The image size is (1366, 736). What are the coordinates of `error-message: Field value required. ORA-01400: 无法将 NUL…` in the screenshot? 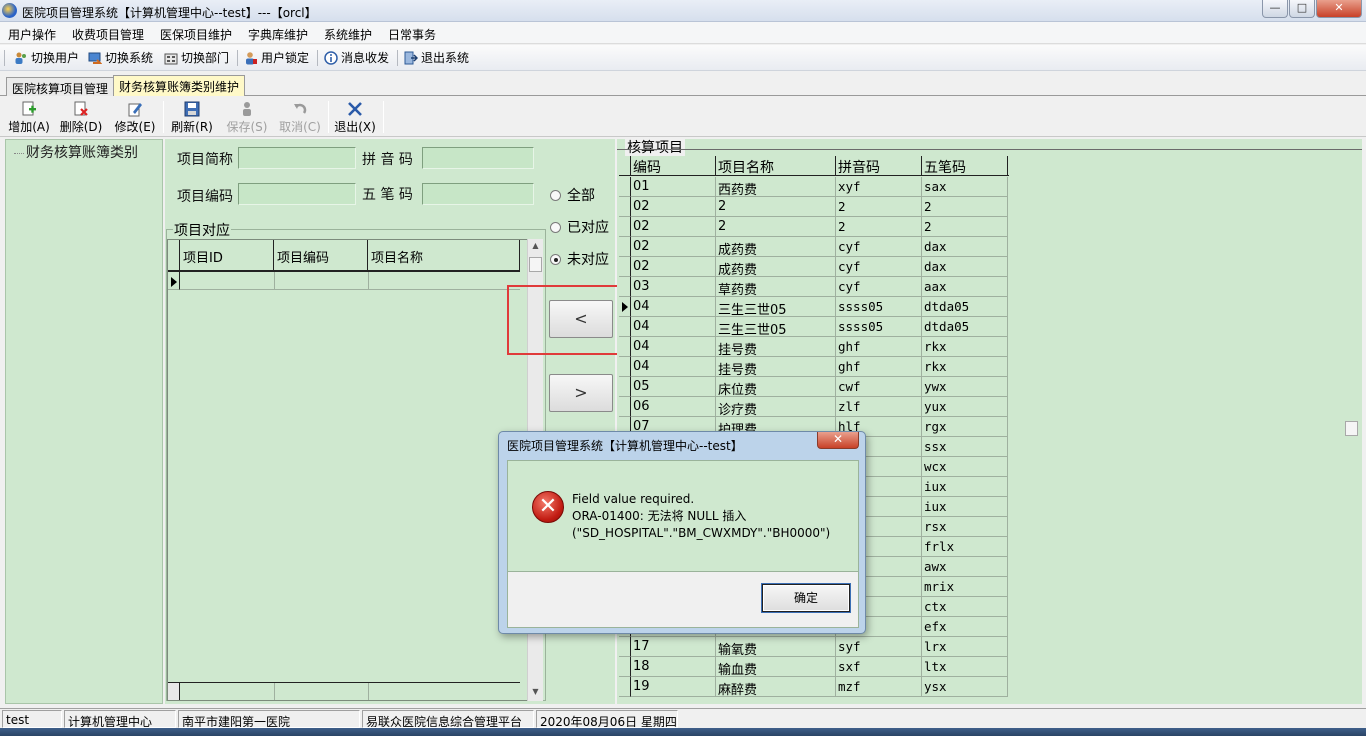 It's located at (701, 516).